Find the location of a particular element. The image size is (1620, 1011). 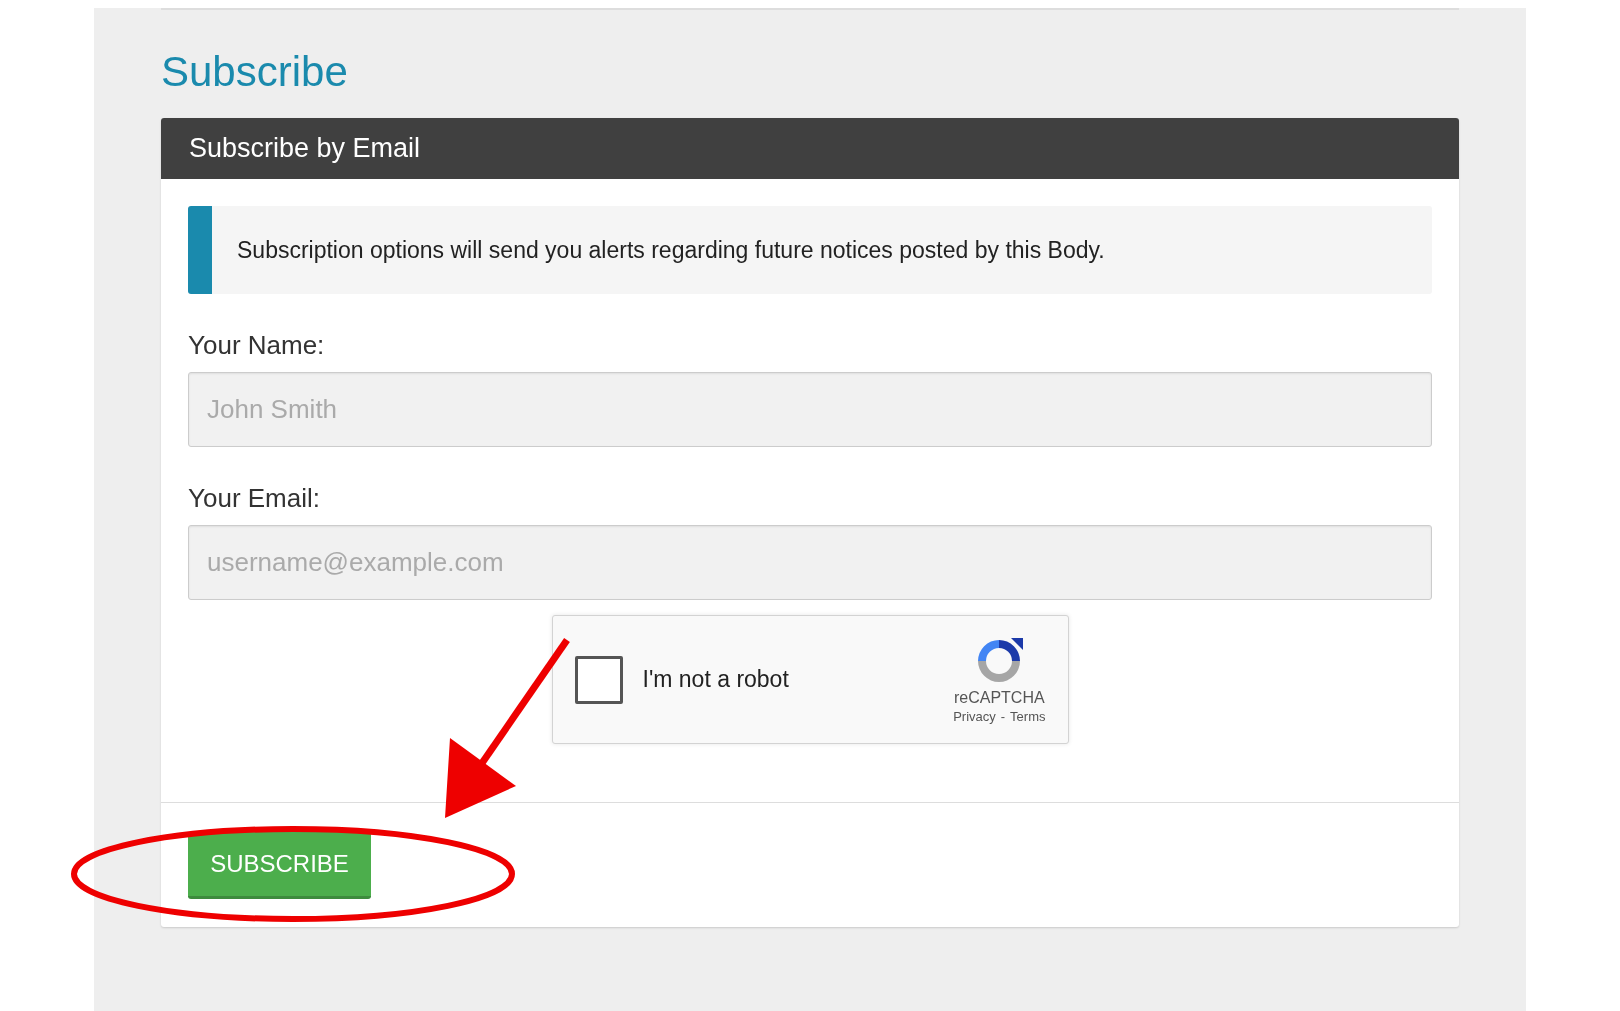

captcha-label: I'm not a robot is located at coordinates (715, 680).